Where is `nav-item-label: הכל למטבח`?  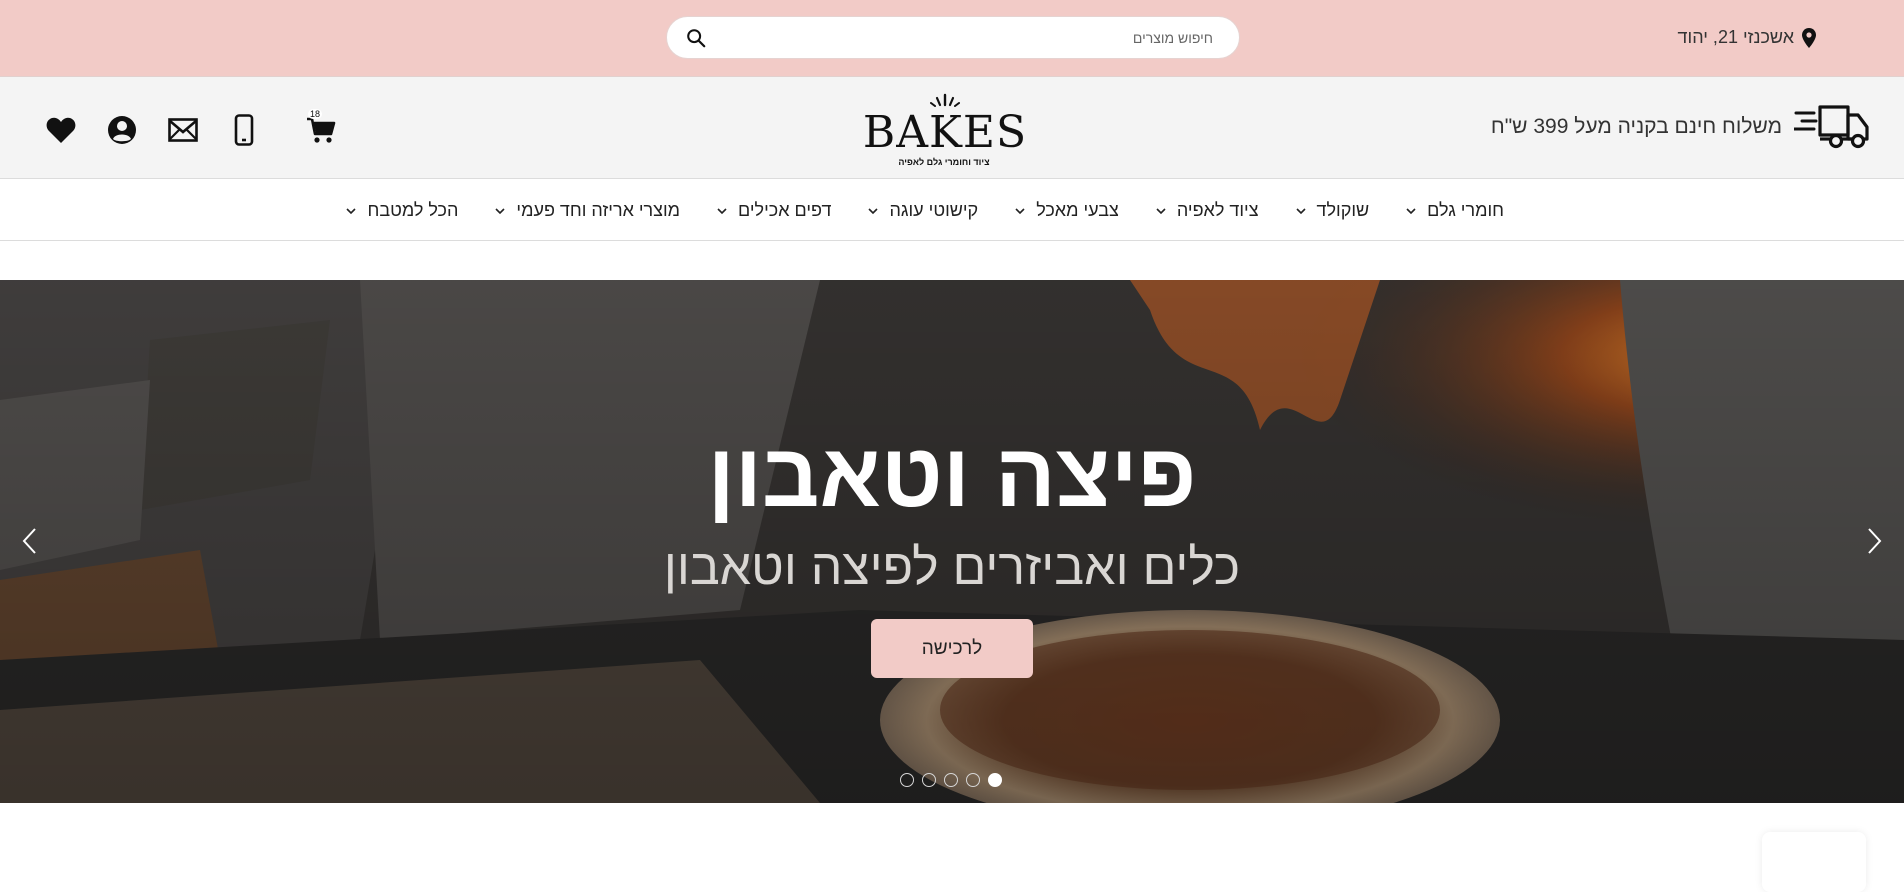
nav-item-label: הכל למטבח is located at coordinates (413, 210).